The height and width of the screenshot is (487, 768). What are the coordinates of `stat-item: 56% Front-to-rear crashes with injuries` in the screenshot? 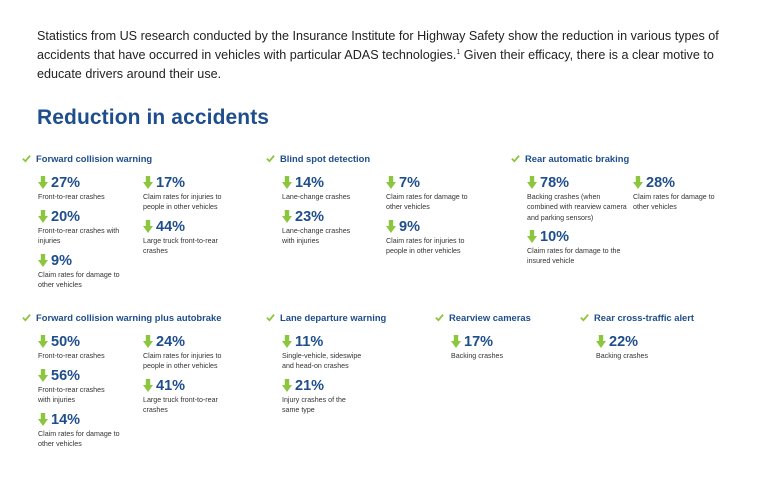 It's located at (78, 386).